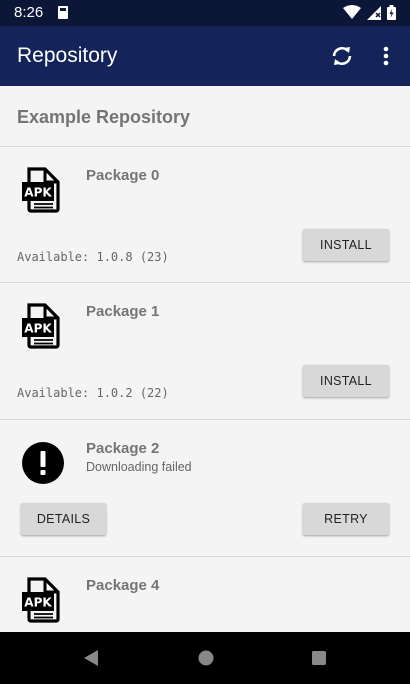  What do you see at coordinates (104, 117) in the screenshot?
I see `repository-title: Example Repository` at bounding box center [104, 117].